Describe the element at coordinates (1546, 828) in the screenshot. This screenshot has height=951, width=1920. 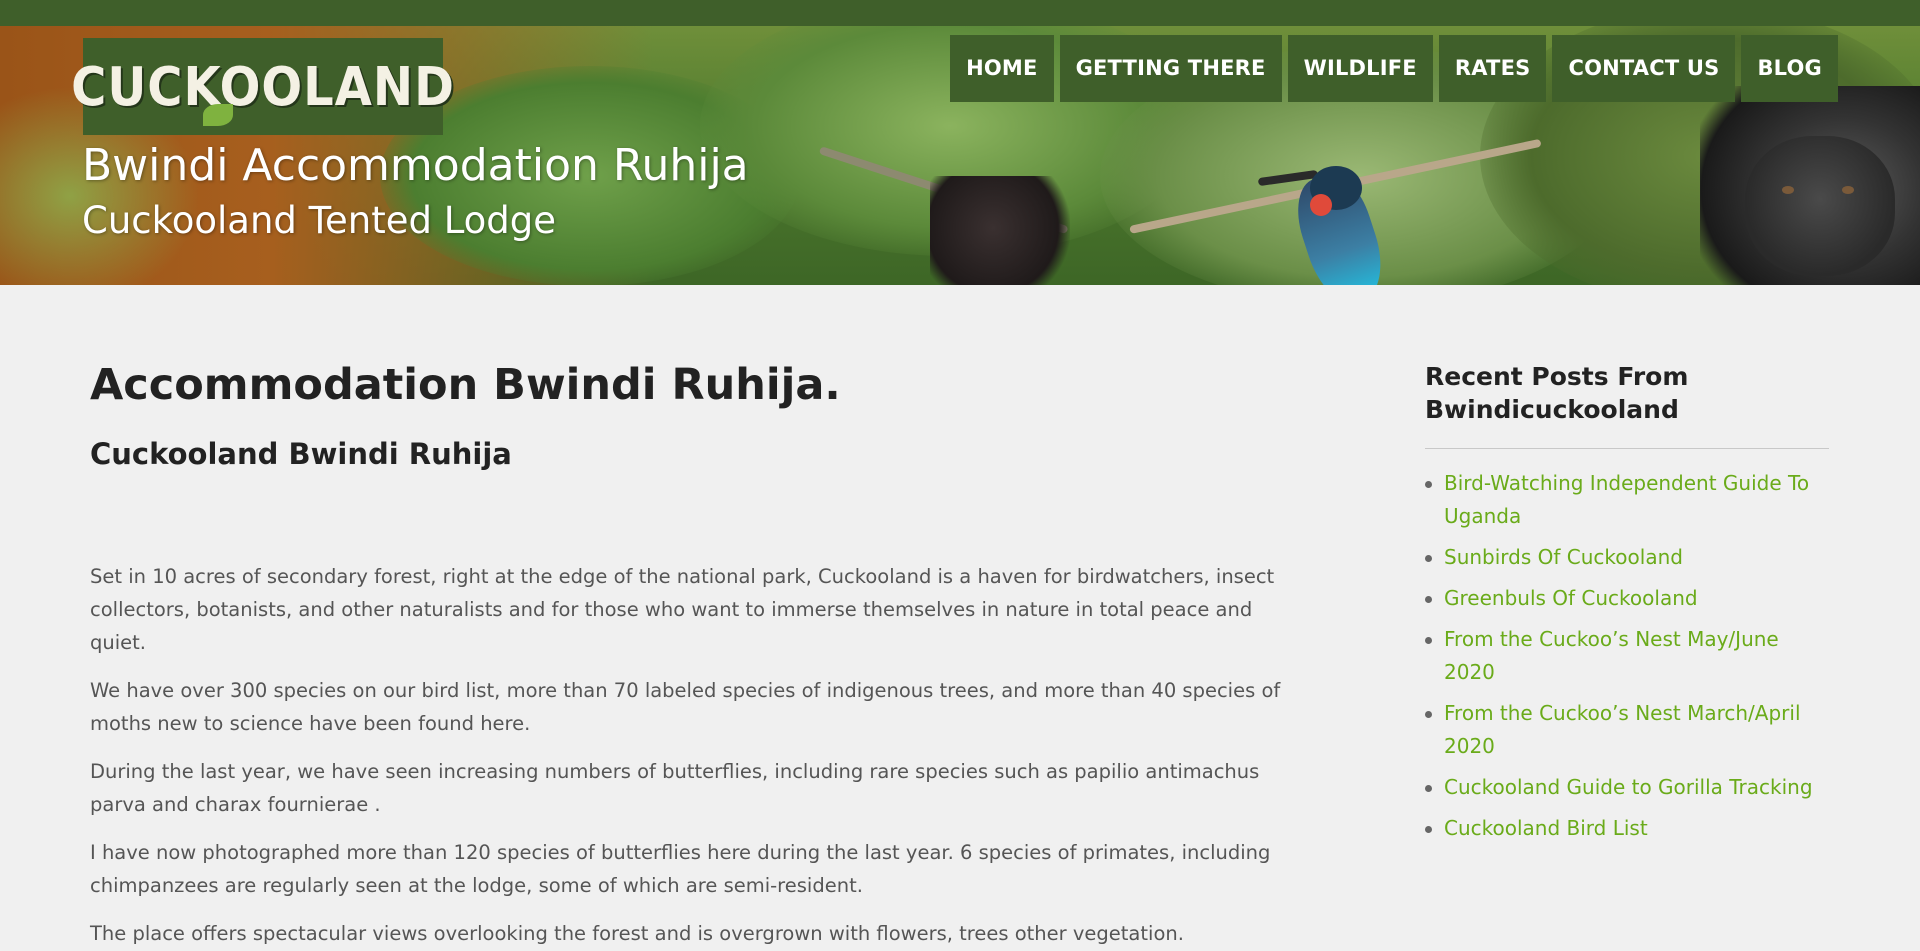
I see `post-link: Cuckooland Bird List` at that location.